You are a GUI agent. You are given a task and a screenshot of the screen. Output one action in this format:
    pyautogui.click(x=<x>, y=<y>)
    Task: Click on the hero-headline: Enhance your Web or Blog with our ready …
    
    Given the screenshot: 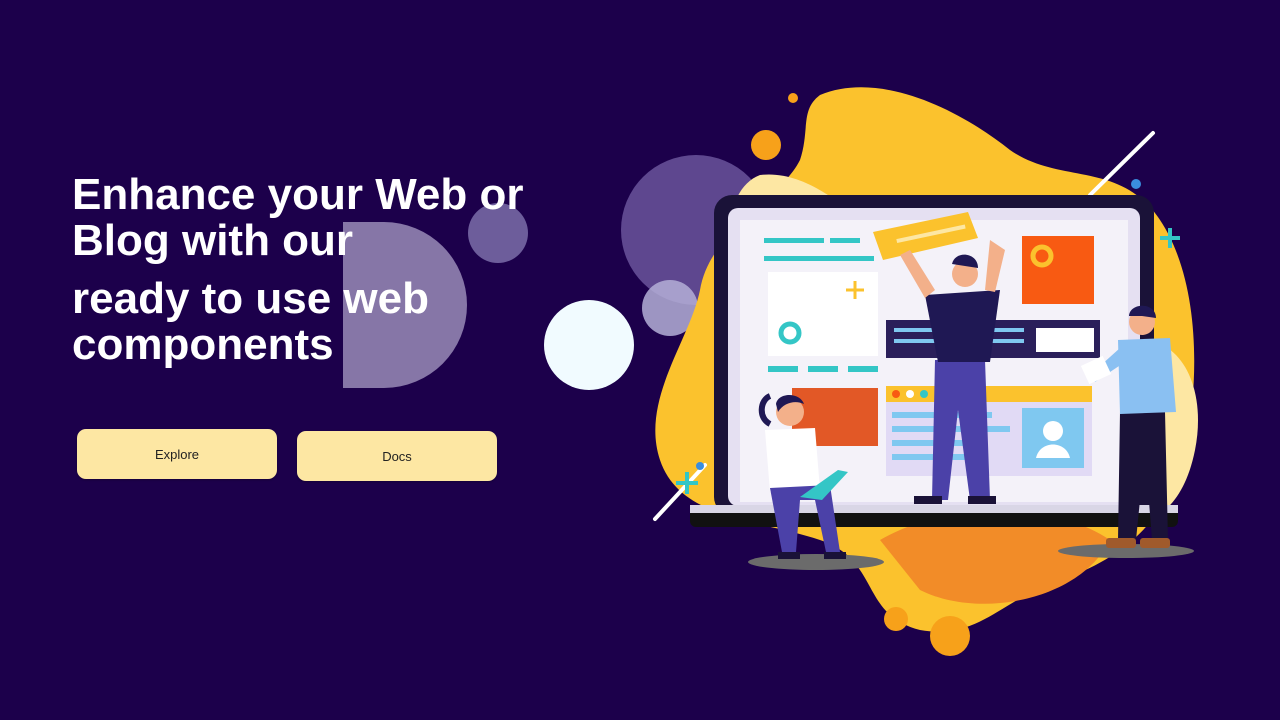 What is the action you would take?
    pyautogui.click(x=332, y=270)
    